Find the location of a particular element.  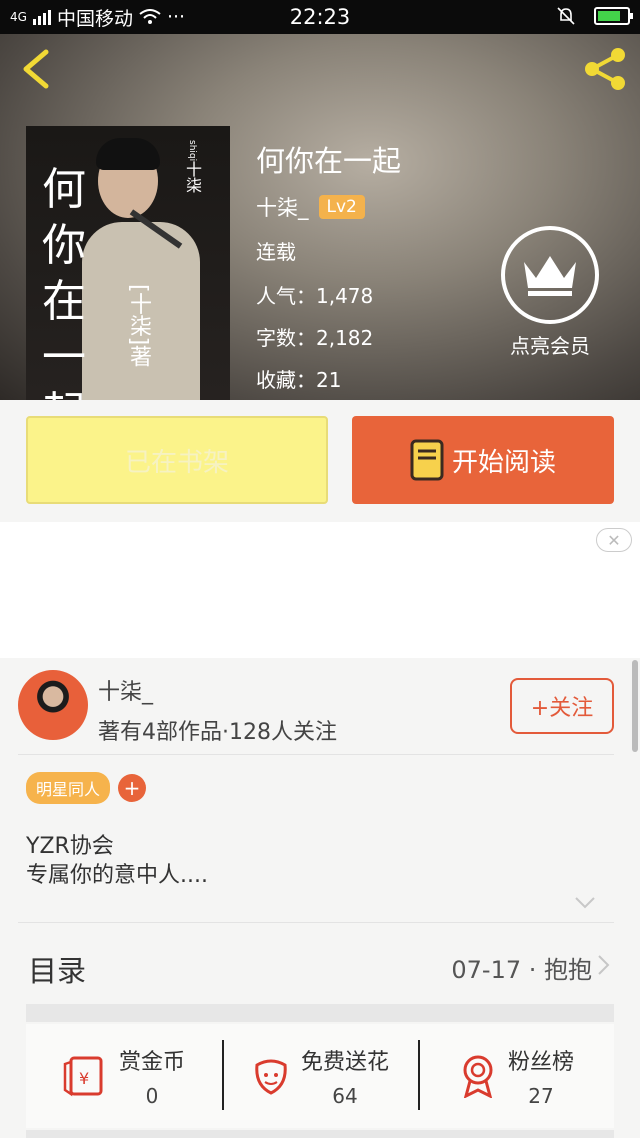

word-count: 字数：2,182 is located at coordinates (315, 338).